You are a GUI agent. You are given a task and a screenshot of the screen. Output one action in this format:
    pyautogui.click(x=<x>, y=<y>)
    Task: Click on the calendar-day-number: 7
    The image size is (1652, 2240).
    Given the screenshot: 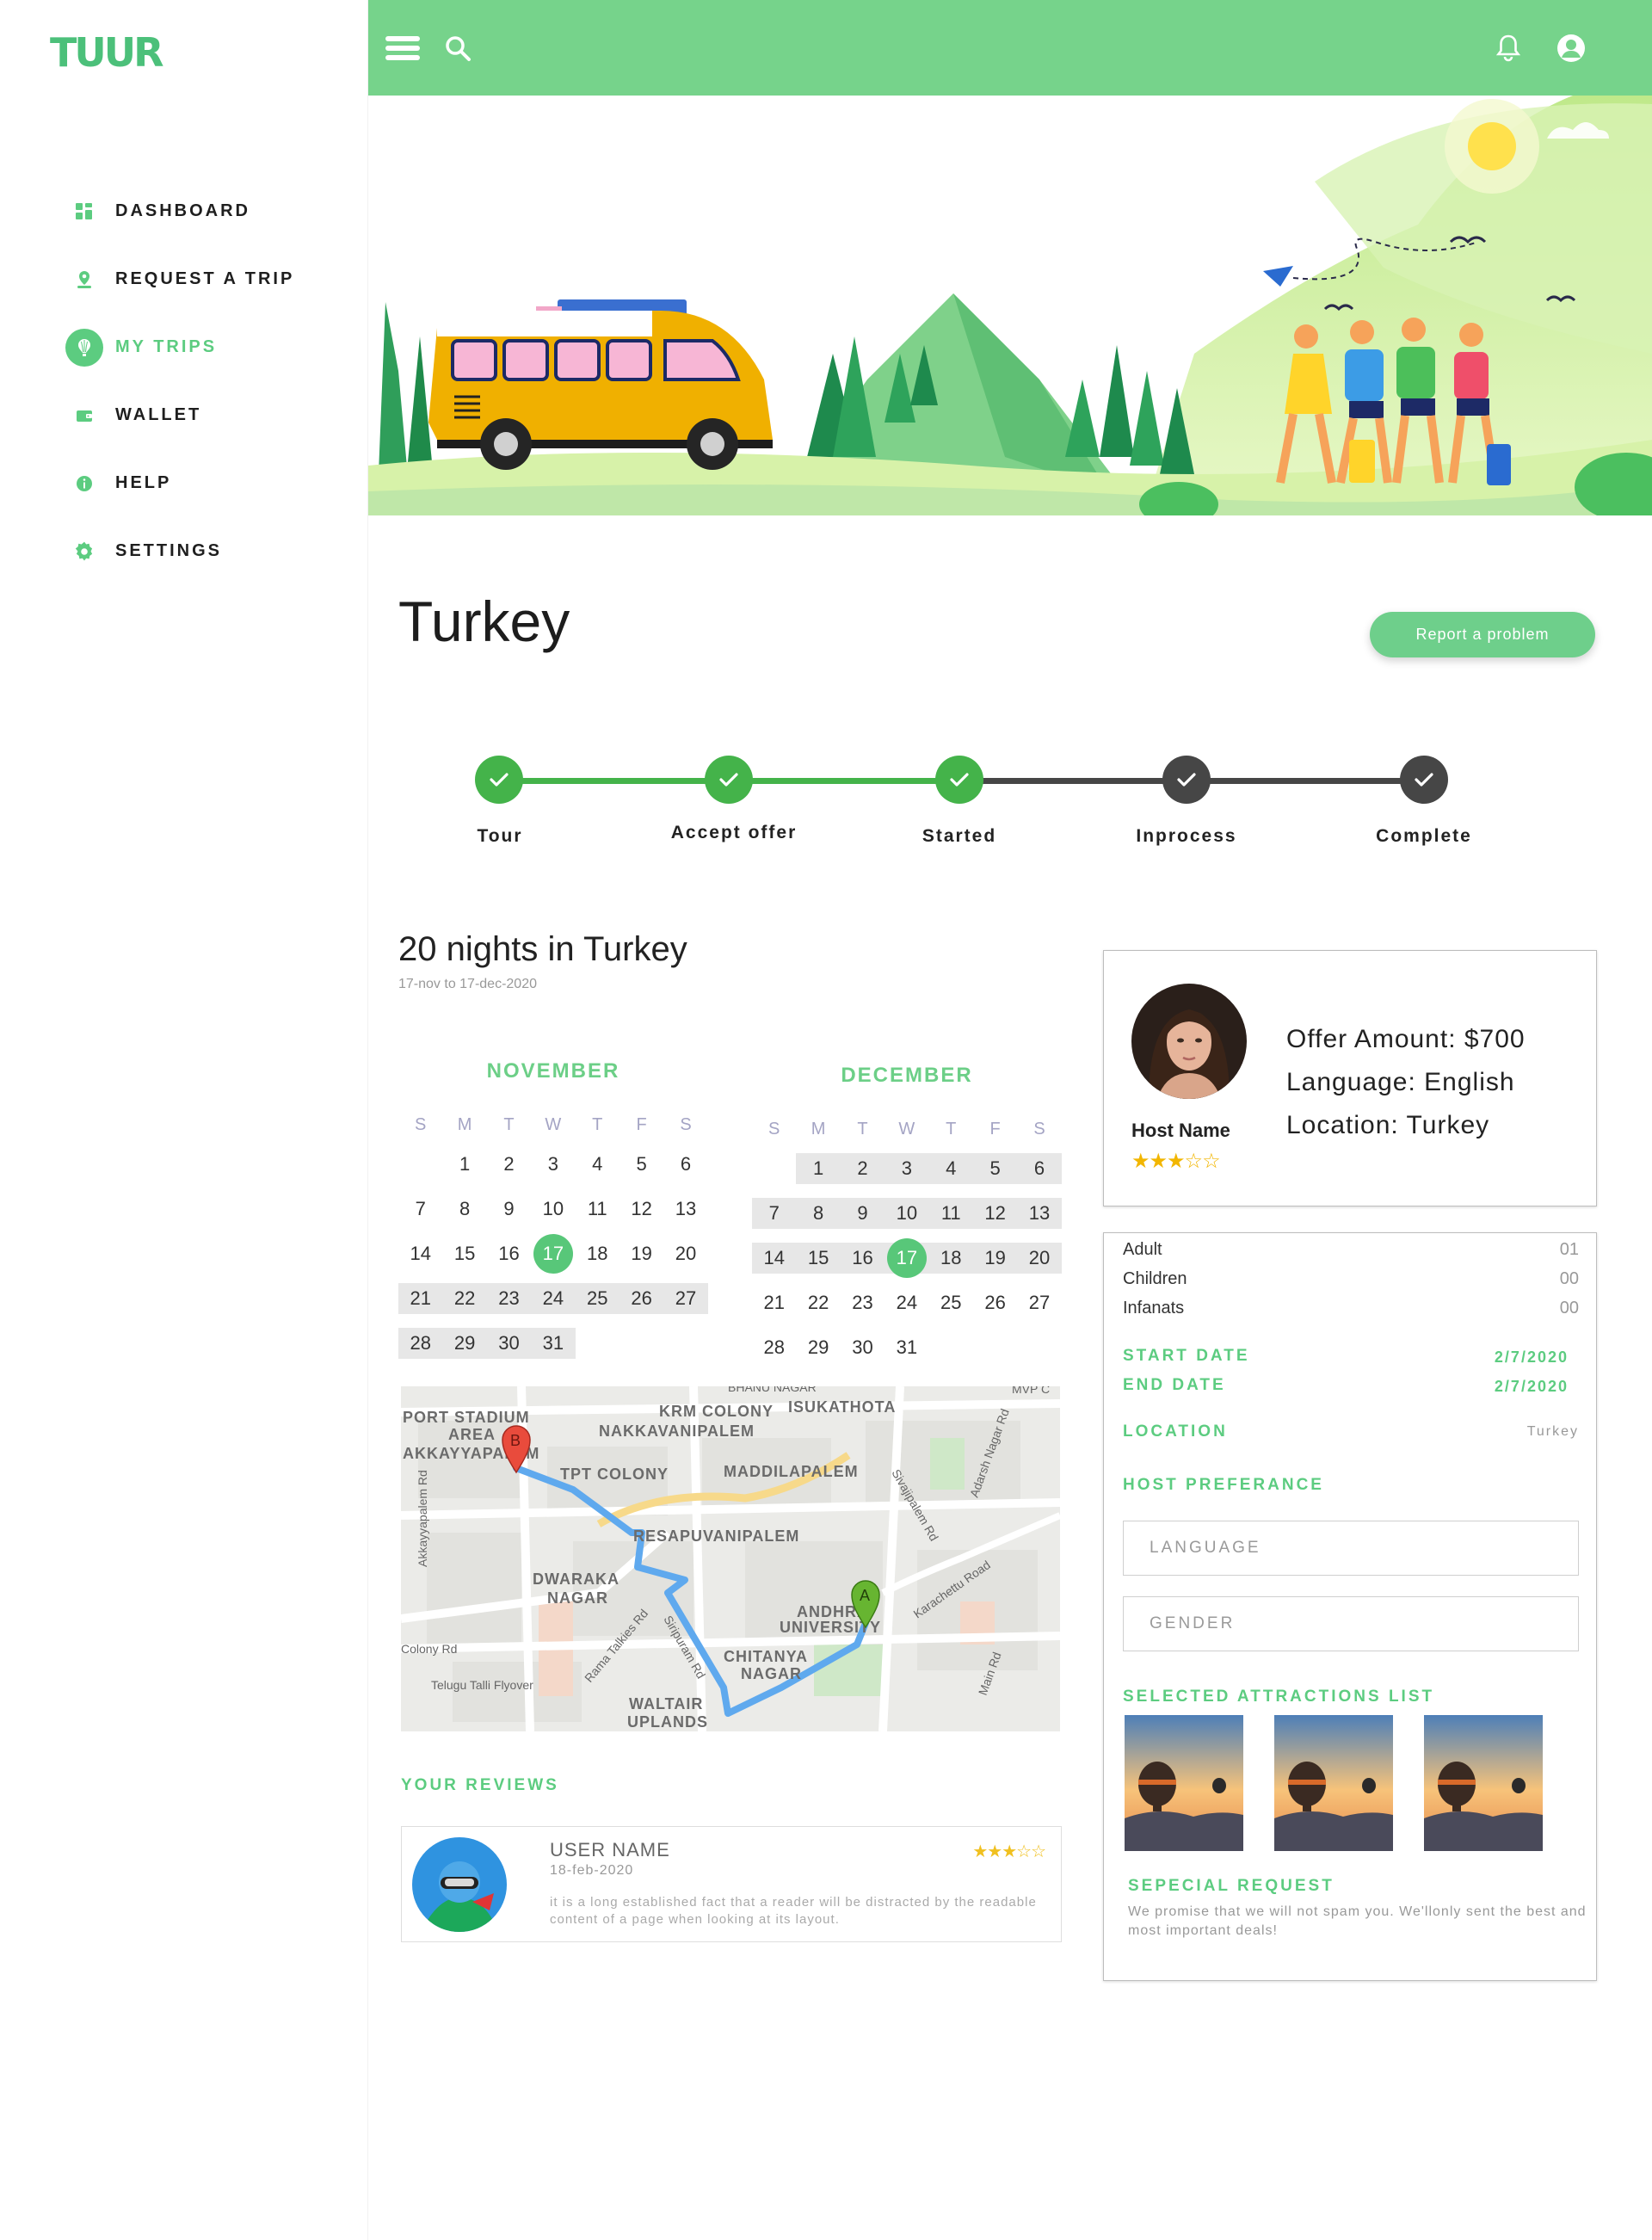 What is the action you would take?
    pyautogui.click(x=774, y=1213)
    